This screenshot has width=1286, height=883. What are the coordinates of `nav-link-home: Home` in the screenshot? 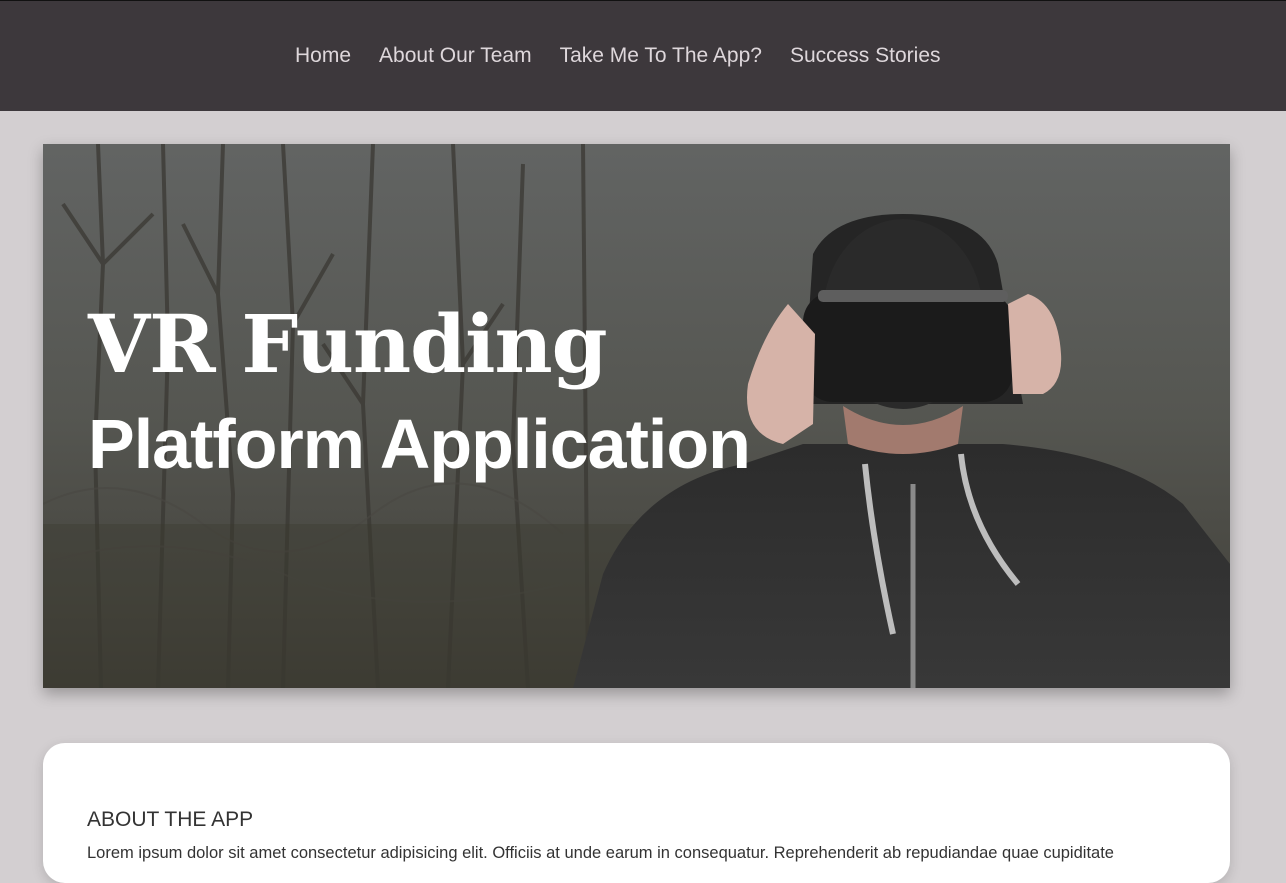 It's located at (323, 55).